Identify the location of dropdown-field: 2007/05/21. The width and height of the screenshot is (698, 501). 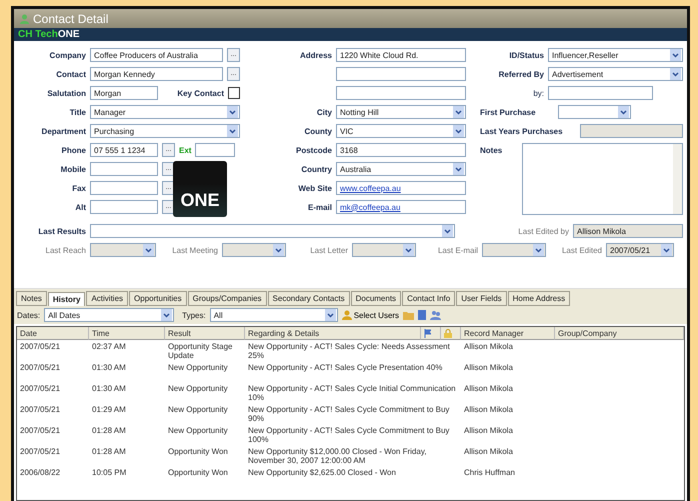
(640, 250).